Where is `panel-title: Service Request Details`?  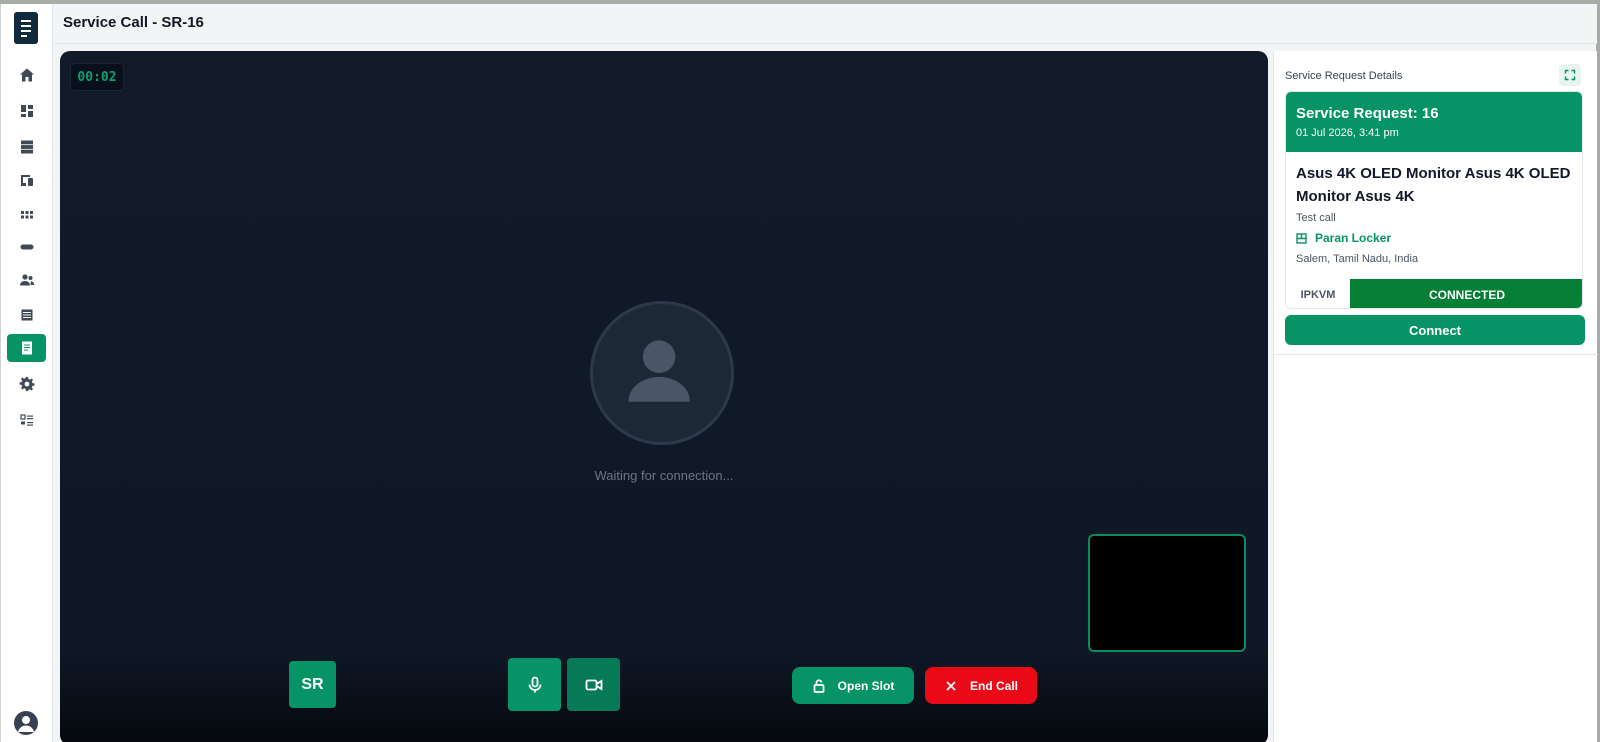
panel-title: Service Request Details is located at coordinates (1344, 76).